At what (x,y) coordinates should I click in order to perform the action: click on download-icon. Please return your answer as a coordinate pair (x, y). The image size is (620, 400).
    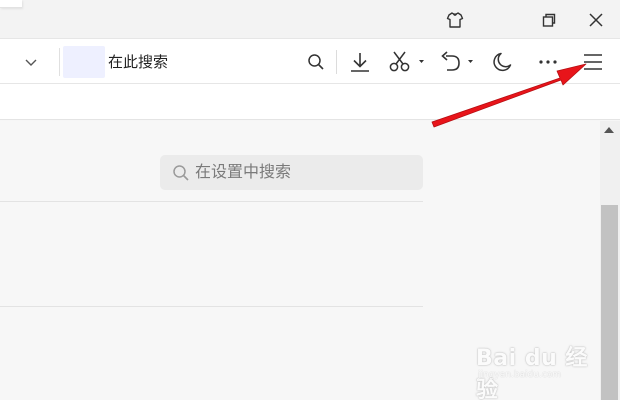
    Looking at the image, I should click on (360, 62).